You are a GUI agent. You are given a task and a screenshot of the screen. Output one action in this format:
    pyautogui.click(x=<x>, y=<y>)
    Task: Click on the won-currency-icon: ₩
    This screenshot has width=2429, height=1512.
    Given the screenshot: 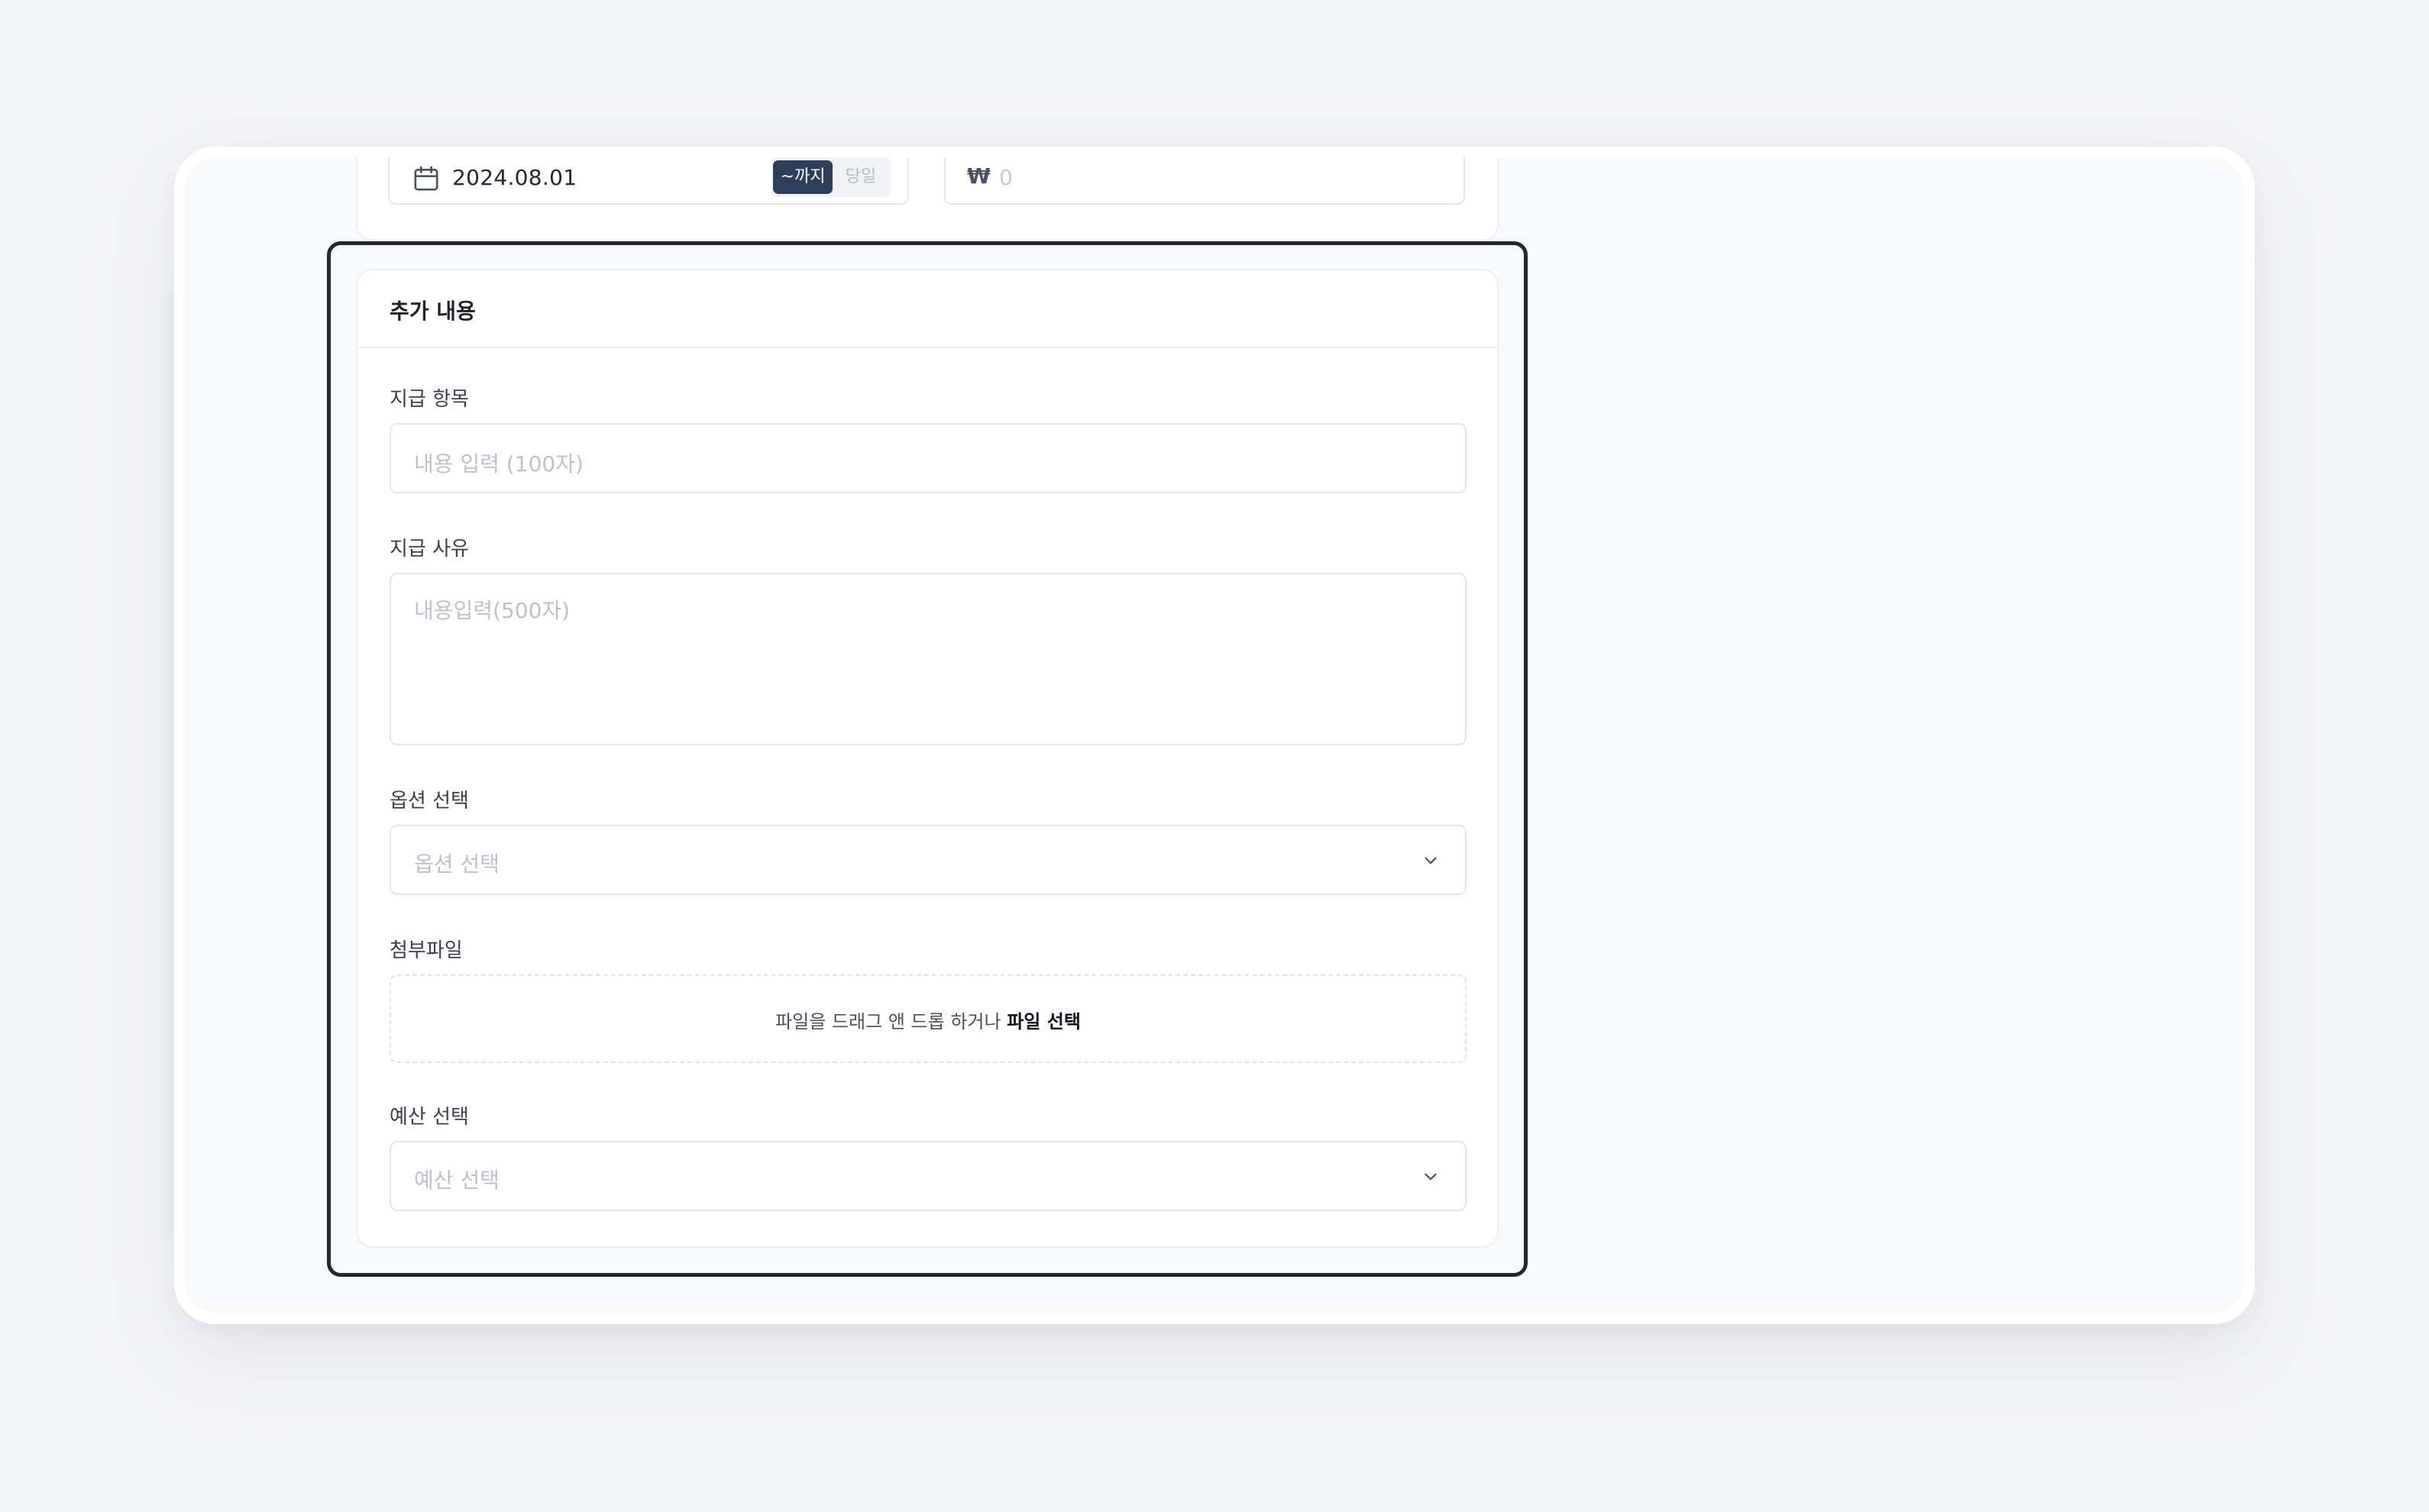 What is the action you would take?
    pyautogui.click(x=979, y=176)
    